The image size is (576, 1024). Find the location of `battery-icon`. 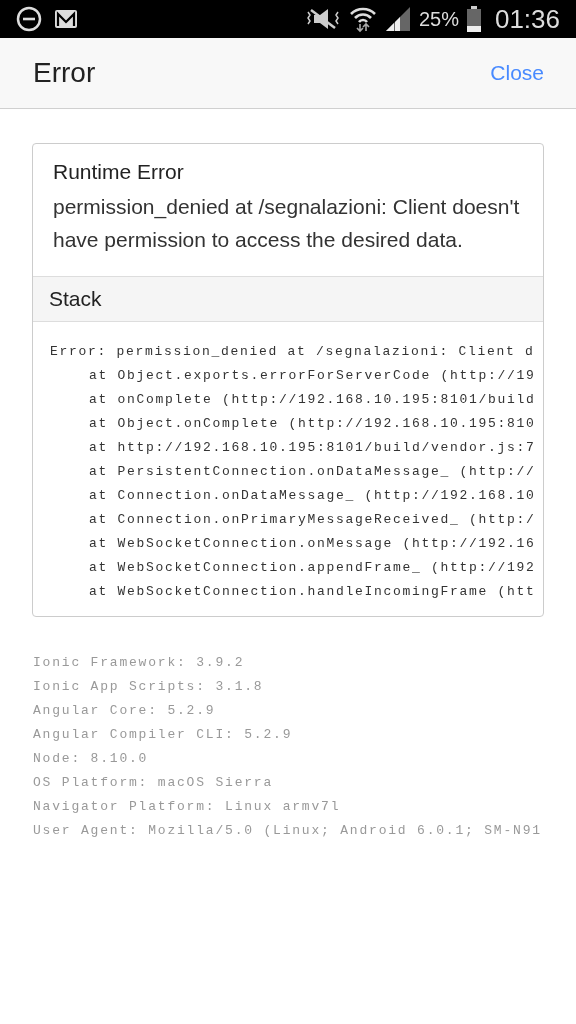

battery-icon is located at coordinates (473, 19).